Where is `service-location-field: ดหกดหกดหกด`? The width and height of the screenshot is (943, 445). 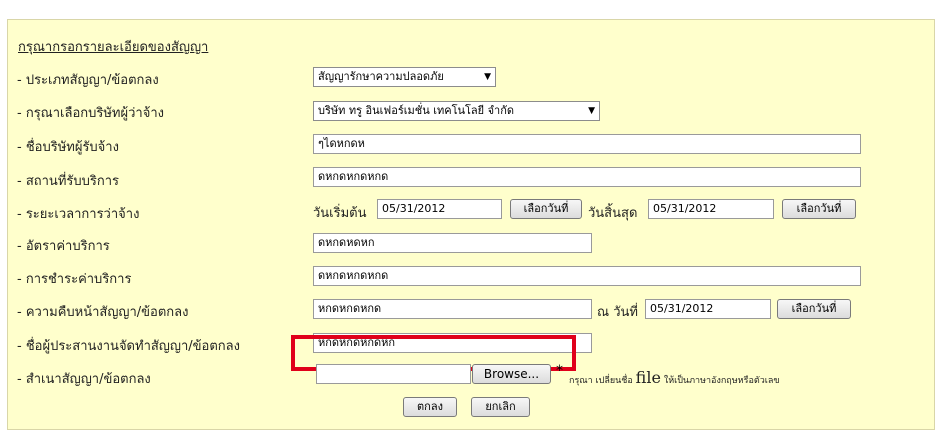 service-location-field: ดหกดหกดหกด is located at coordinates (587, 177).